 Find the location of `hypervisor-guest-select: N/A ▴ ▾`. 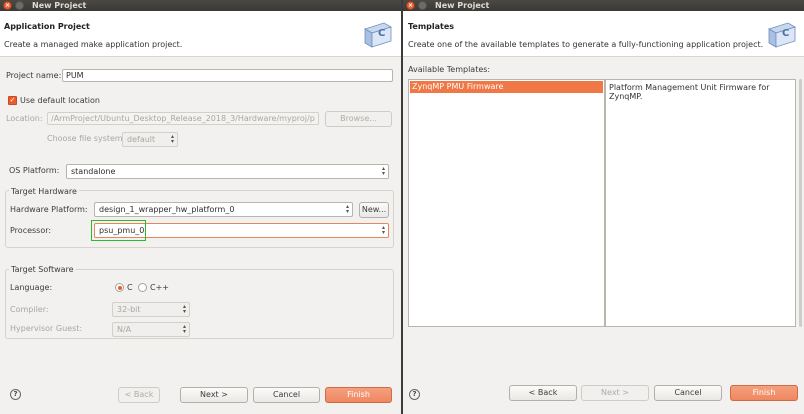

hypervisor-guest-select: N/A ▴ ▾ is located at coordinates (151, 329).